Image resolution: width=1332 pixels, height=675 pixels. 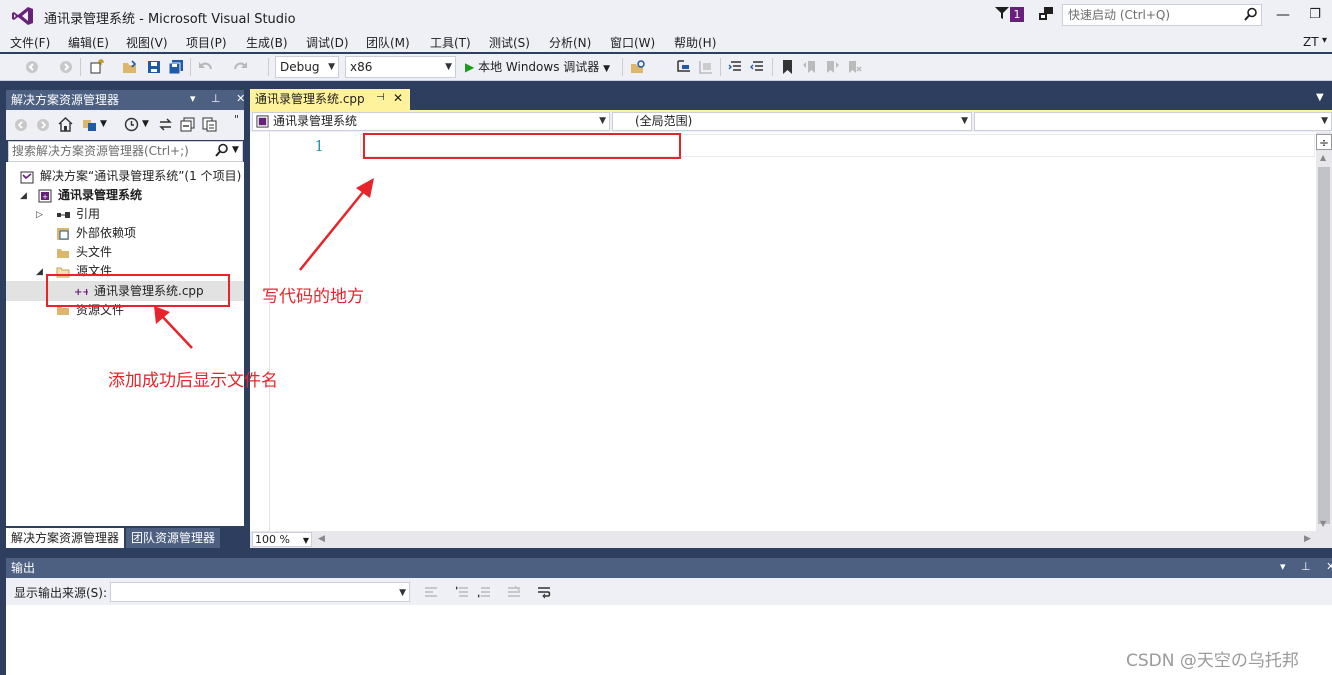 I want to click on clear-bookmarks-icon, so click(x=854, y=67).